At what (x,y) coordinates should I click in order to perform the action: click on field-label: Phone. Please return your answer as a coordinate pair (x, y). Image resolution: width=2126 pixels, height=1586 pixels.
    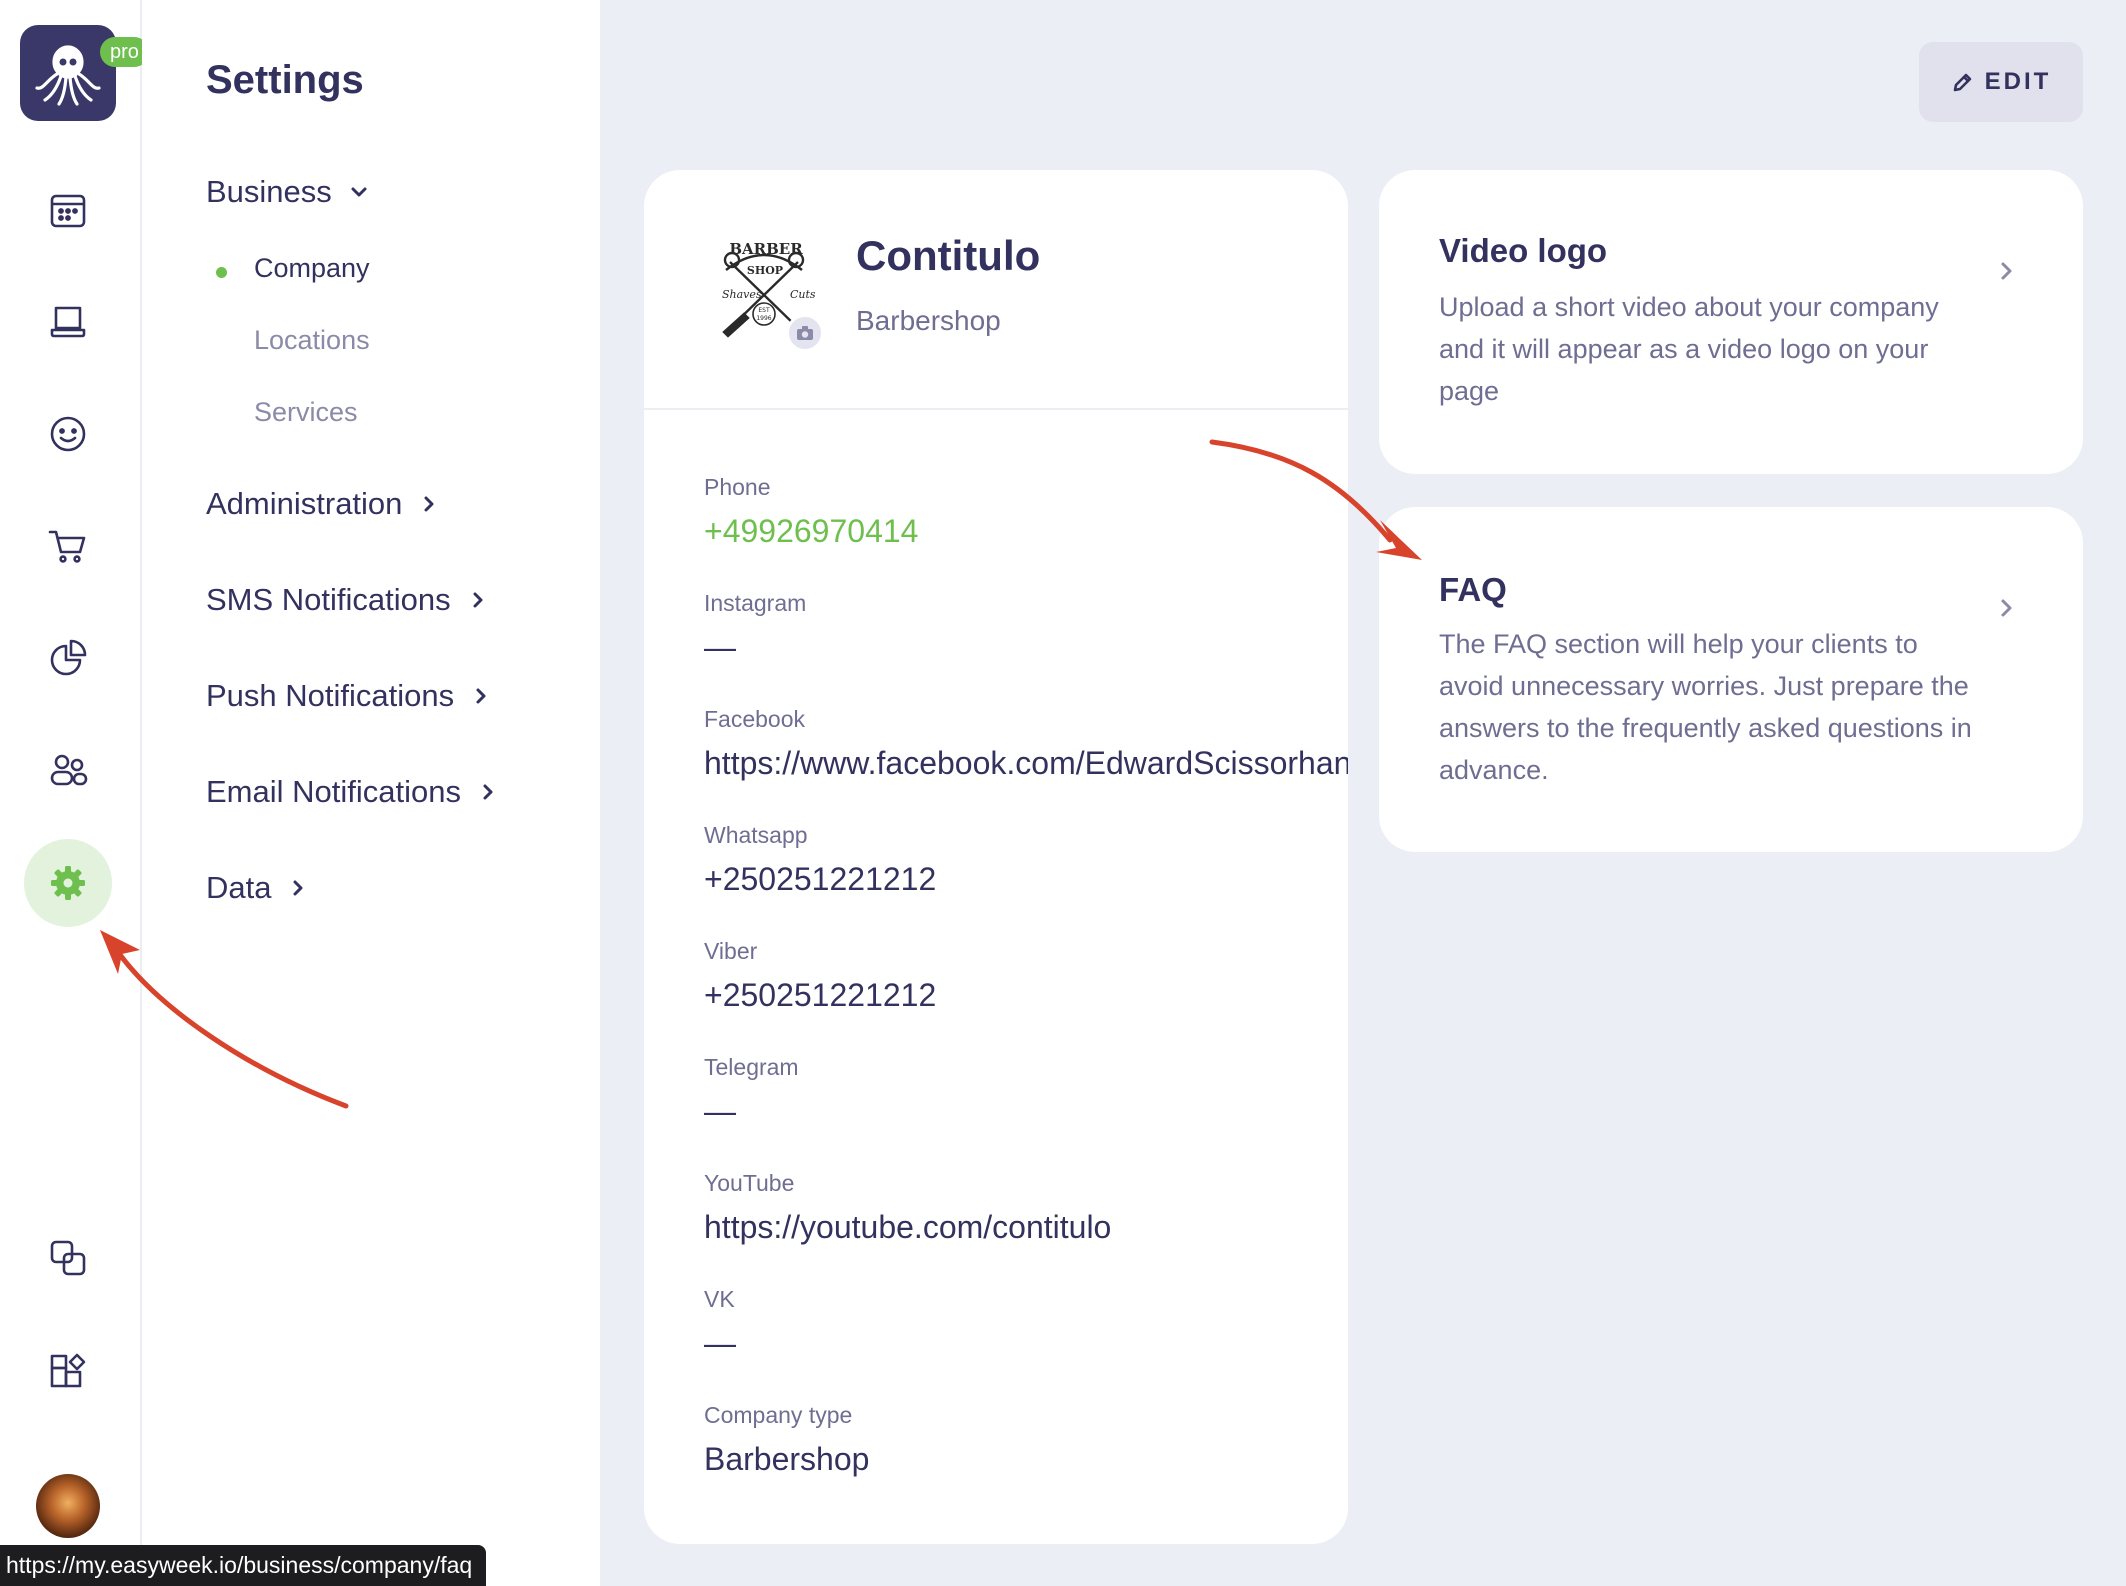
    Looking at the image, I should click on (737, 487).